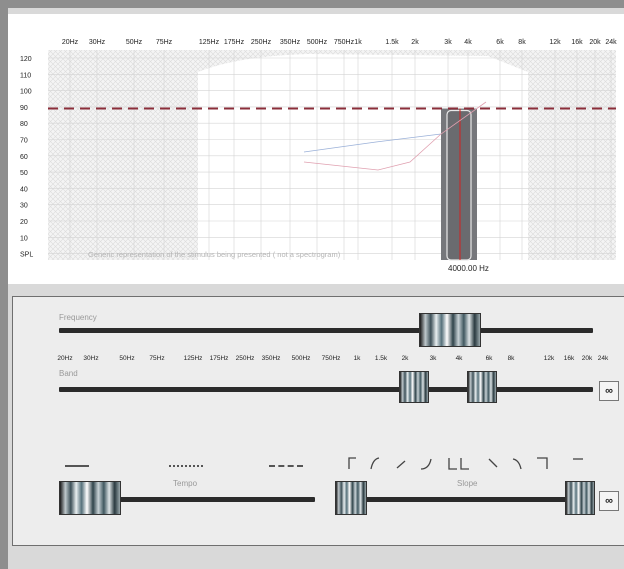 Image resolution: width=624 pixels, height=569 pixels. I want to click on band-tick-label: 75Hz, so click(157, 358).